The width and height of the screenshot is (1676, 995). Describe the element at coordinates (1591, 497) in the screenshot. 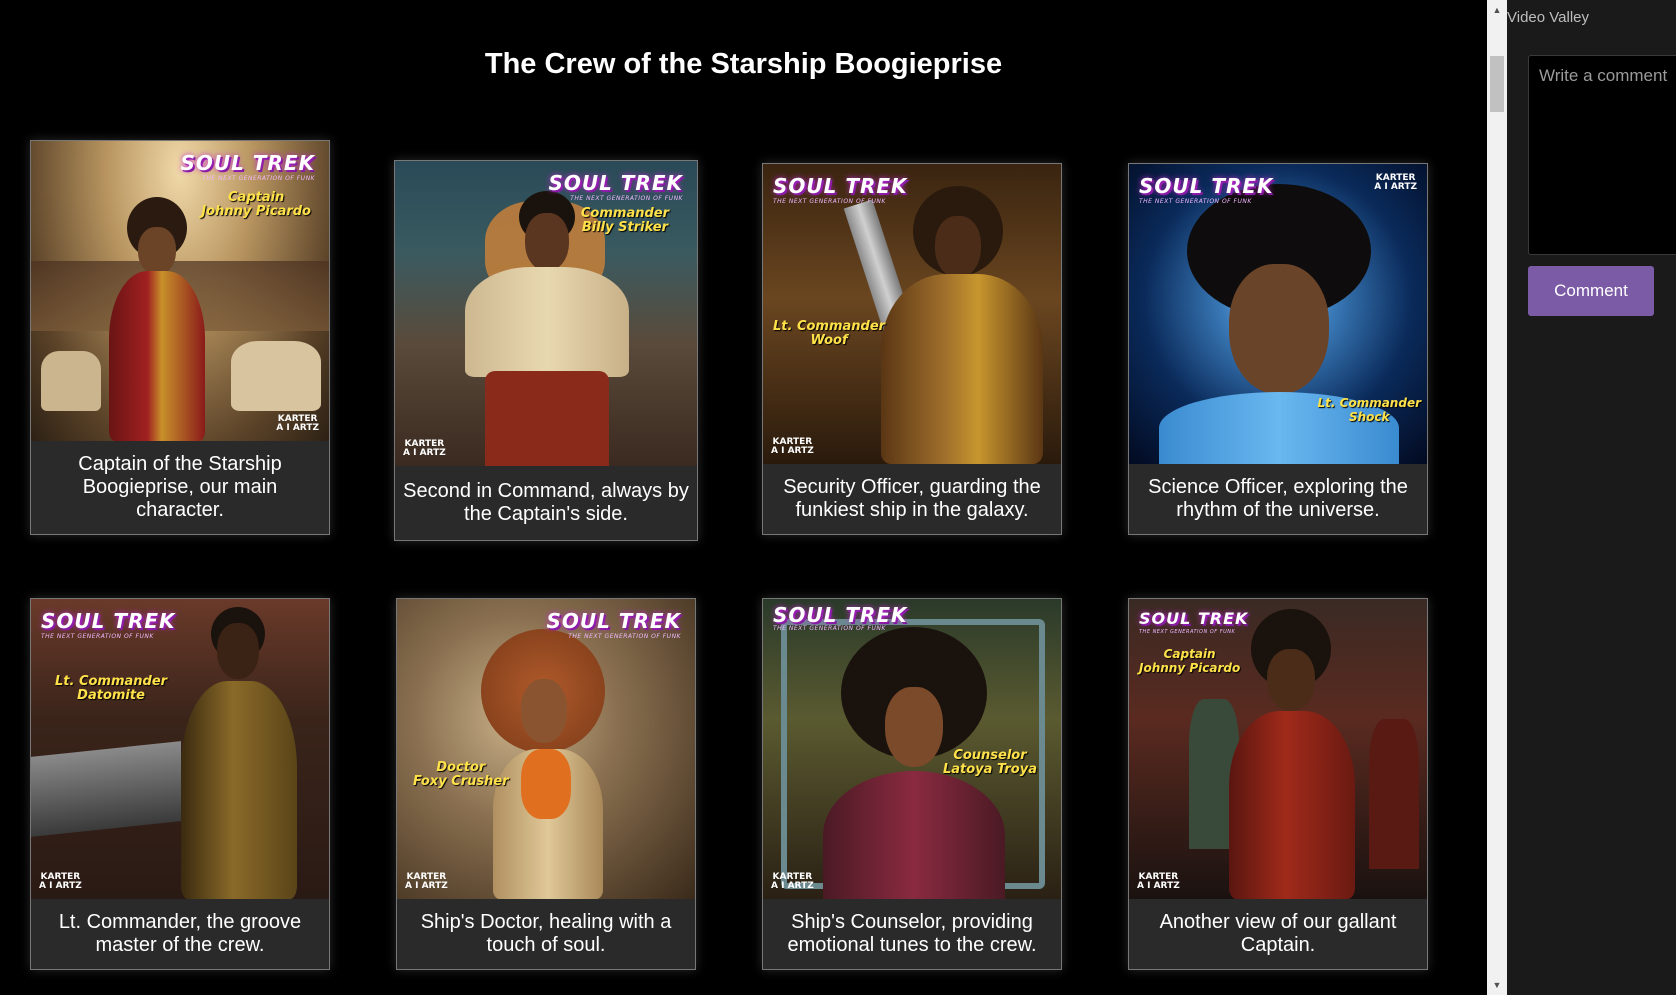

I see `comment-panel: Video Valley Comment` at that location.